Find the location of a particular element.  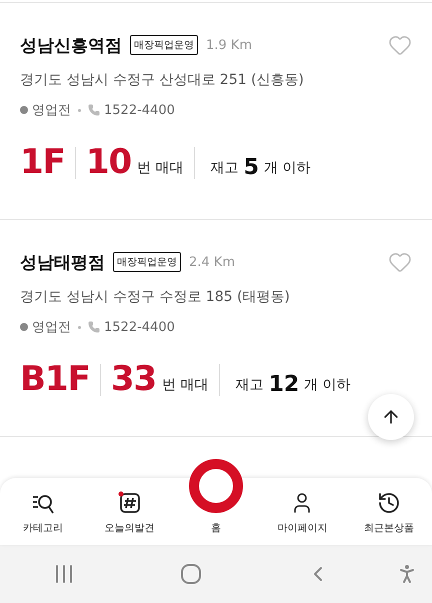

home-icon is located at coordinates (190, 574).